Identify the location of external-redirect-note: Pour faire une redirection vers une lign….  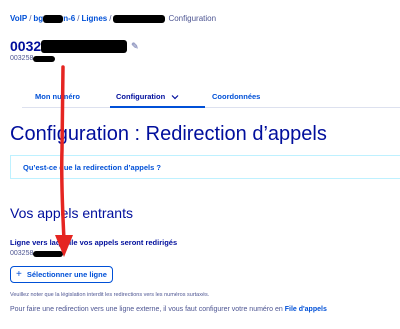
(168, 309).